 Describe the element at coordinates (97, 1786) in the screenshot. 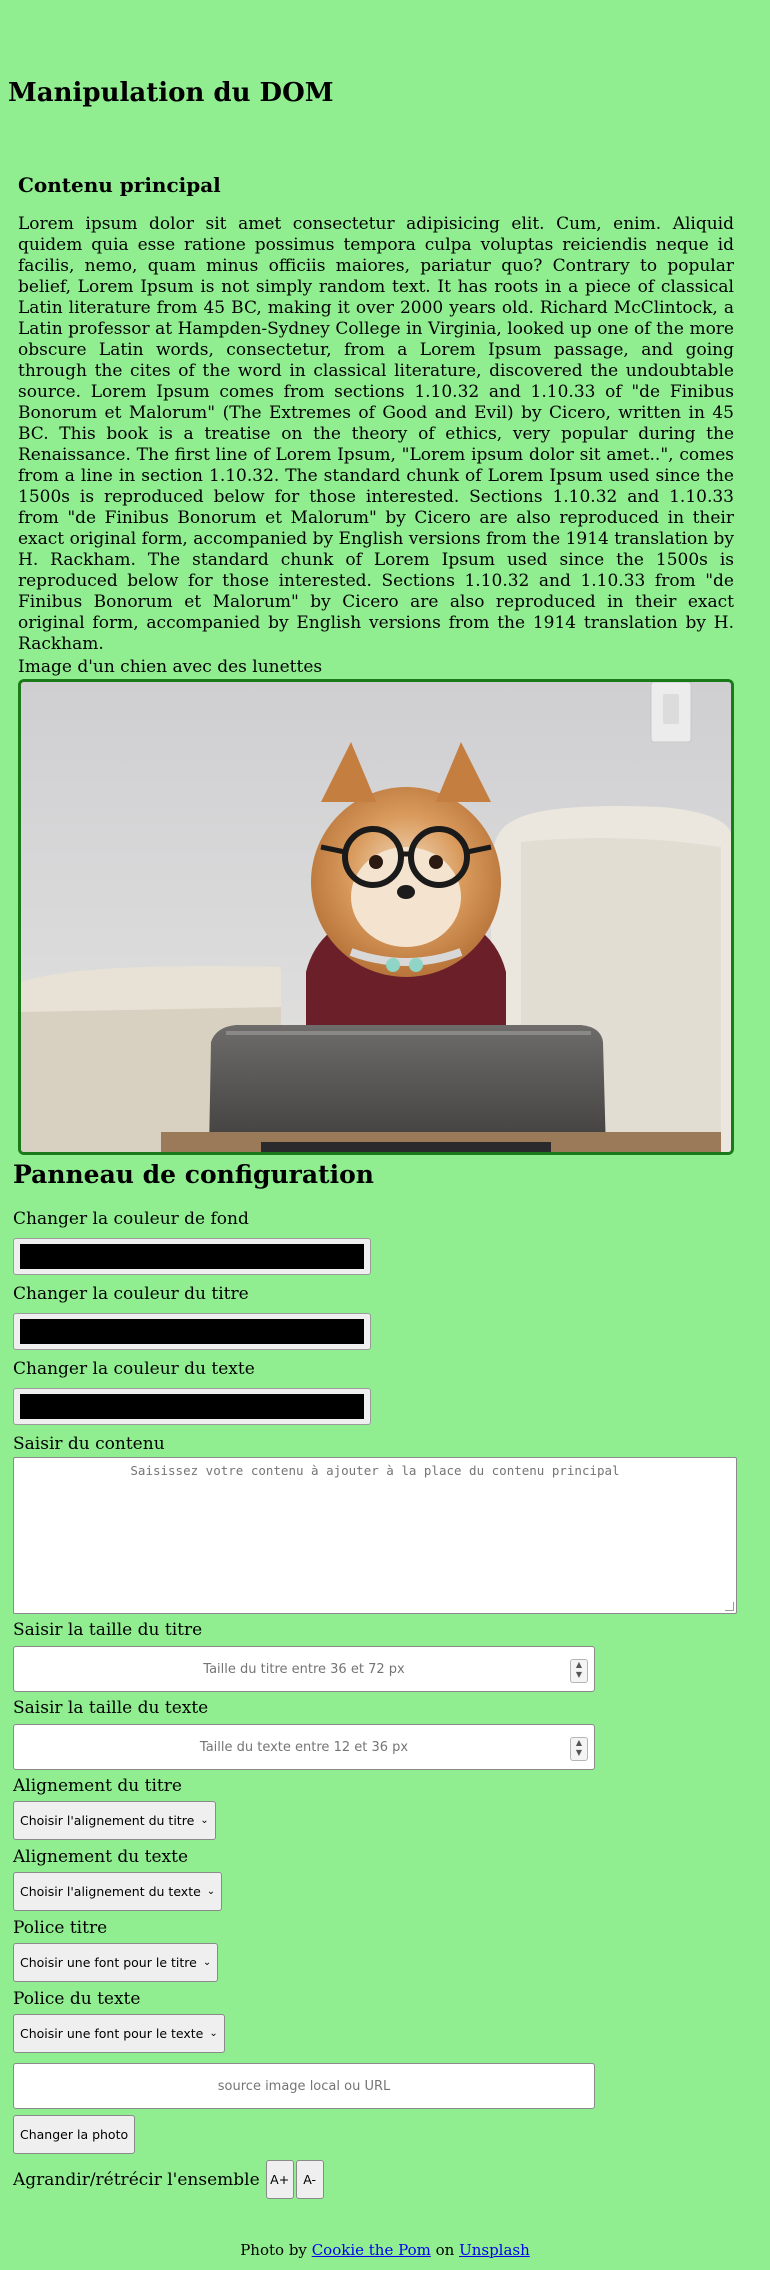

I see `title-align-label: Alignement du titre` at that location.